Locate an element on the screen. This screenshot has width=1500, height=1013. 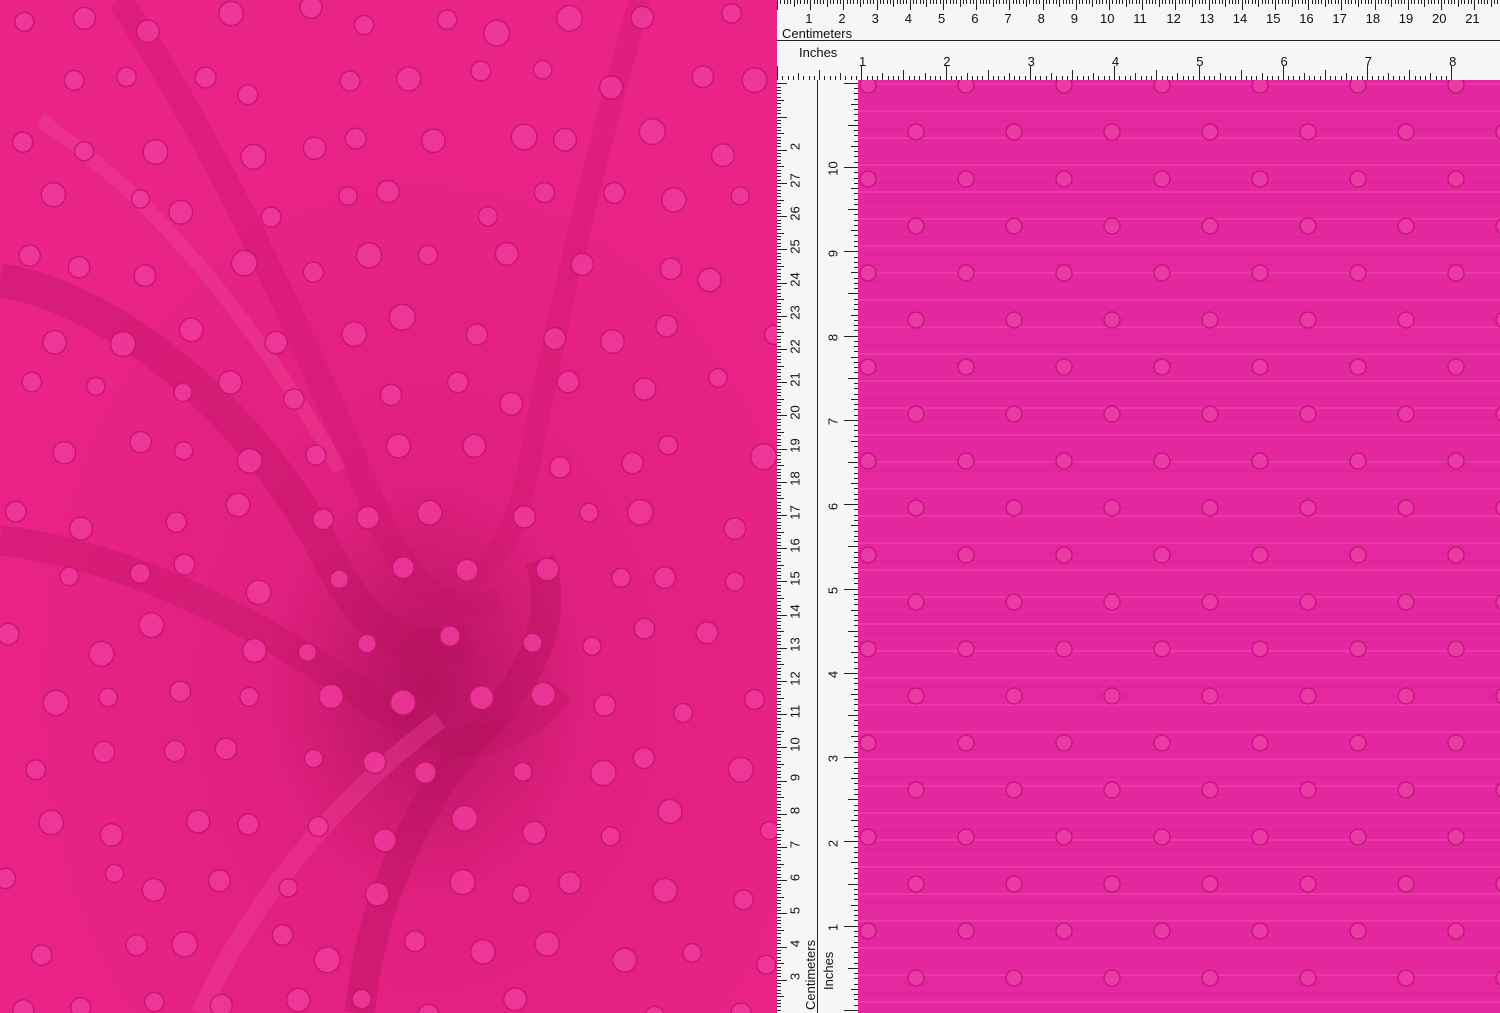
cm-number: 16 is located at coordinates (1306, 18).